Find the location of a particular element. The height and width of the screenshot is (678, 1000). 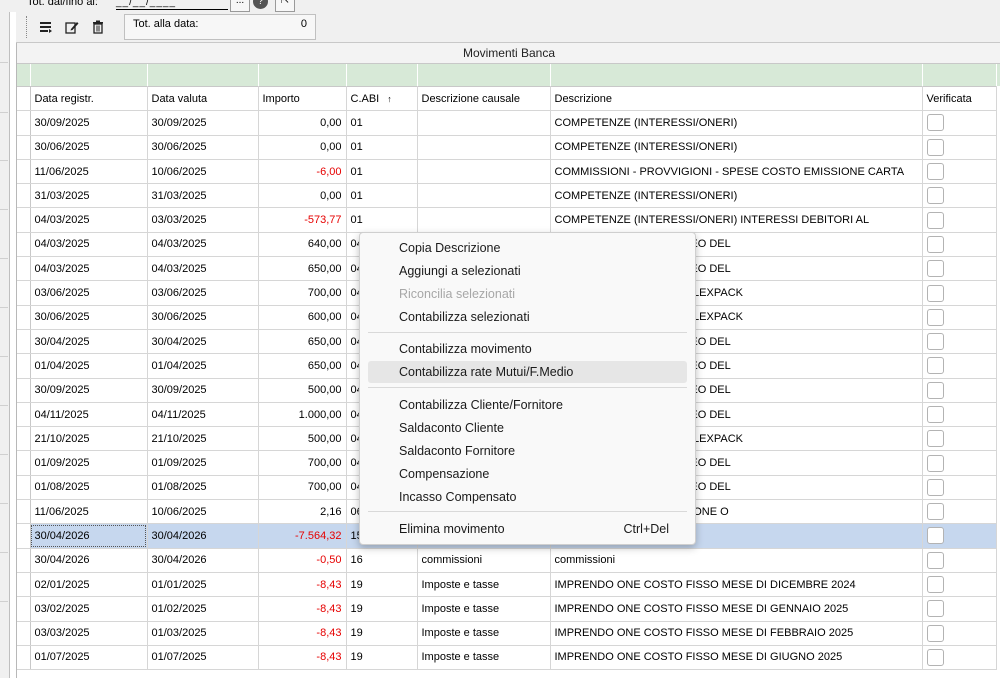

menu-item-copia-descrizione: Copia Descrizione is located at coordinates (527, 248).